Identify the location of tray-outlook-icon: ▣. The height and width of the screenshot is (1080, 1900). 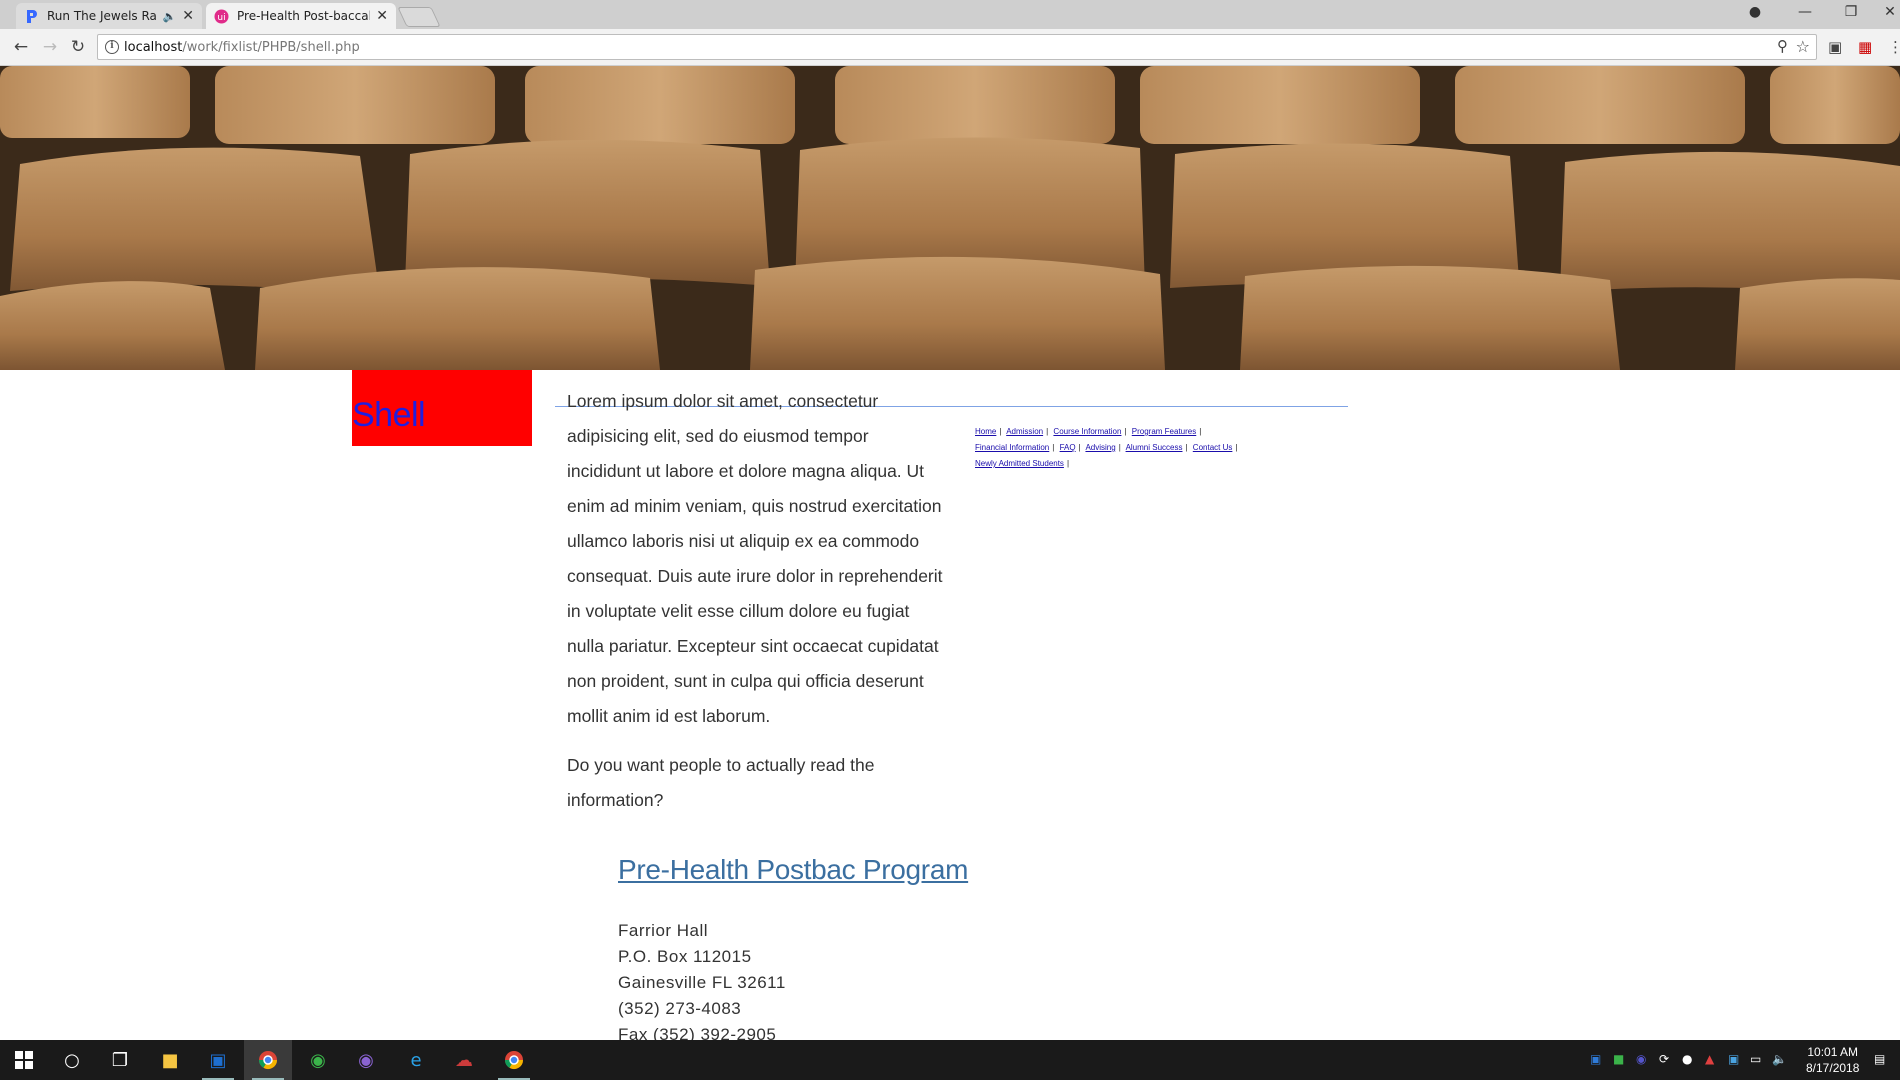
(1595, 1059).